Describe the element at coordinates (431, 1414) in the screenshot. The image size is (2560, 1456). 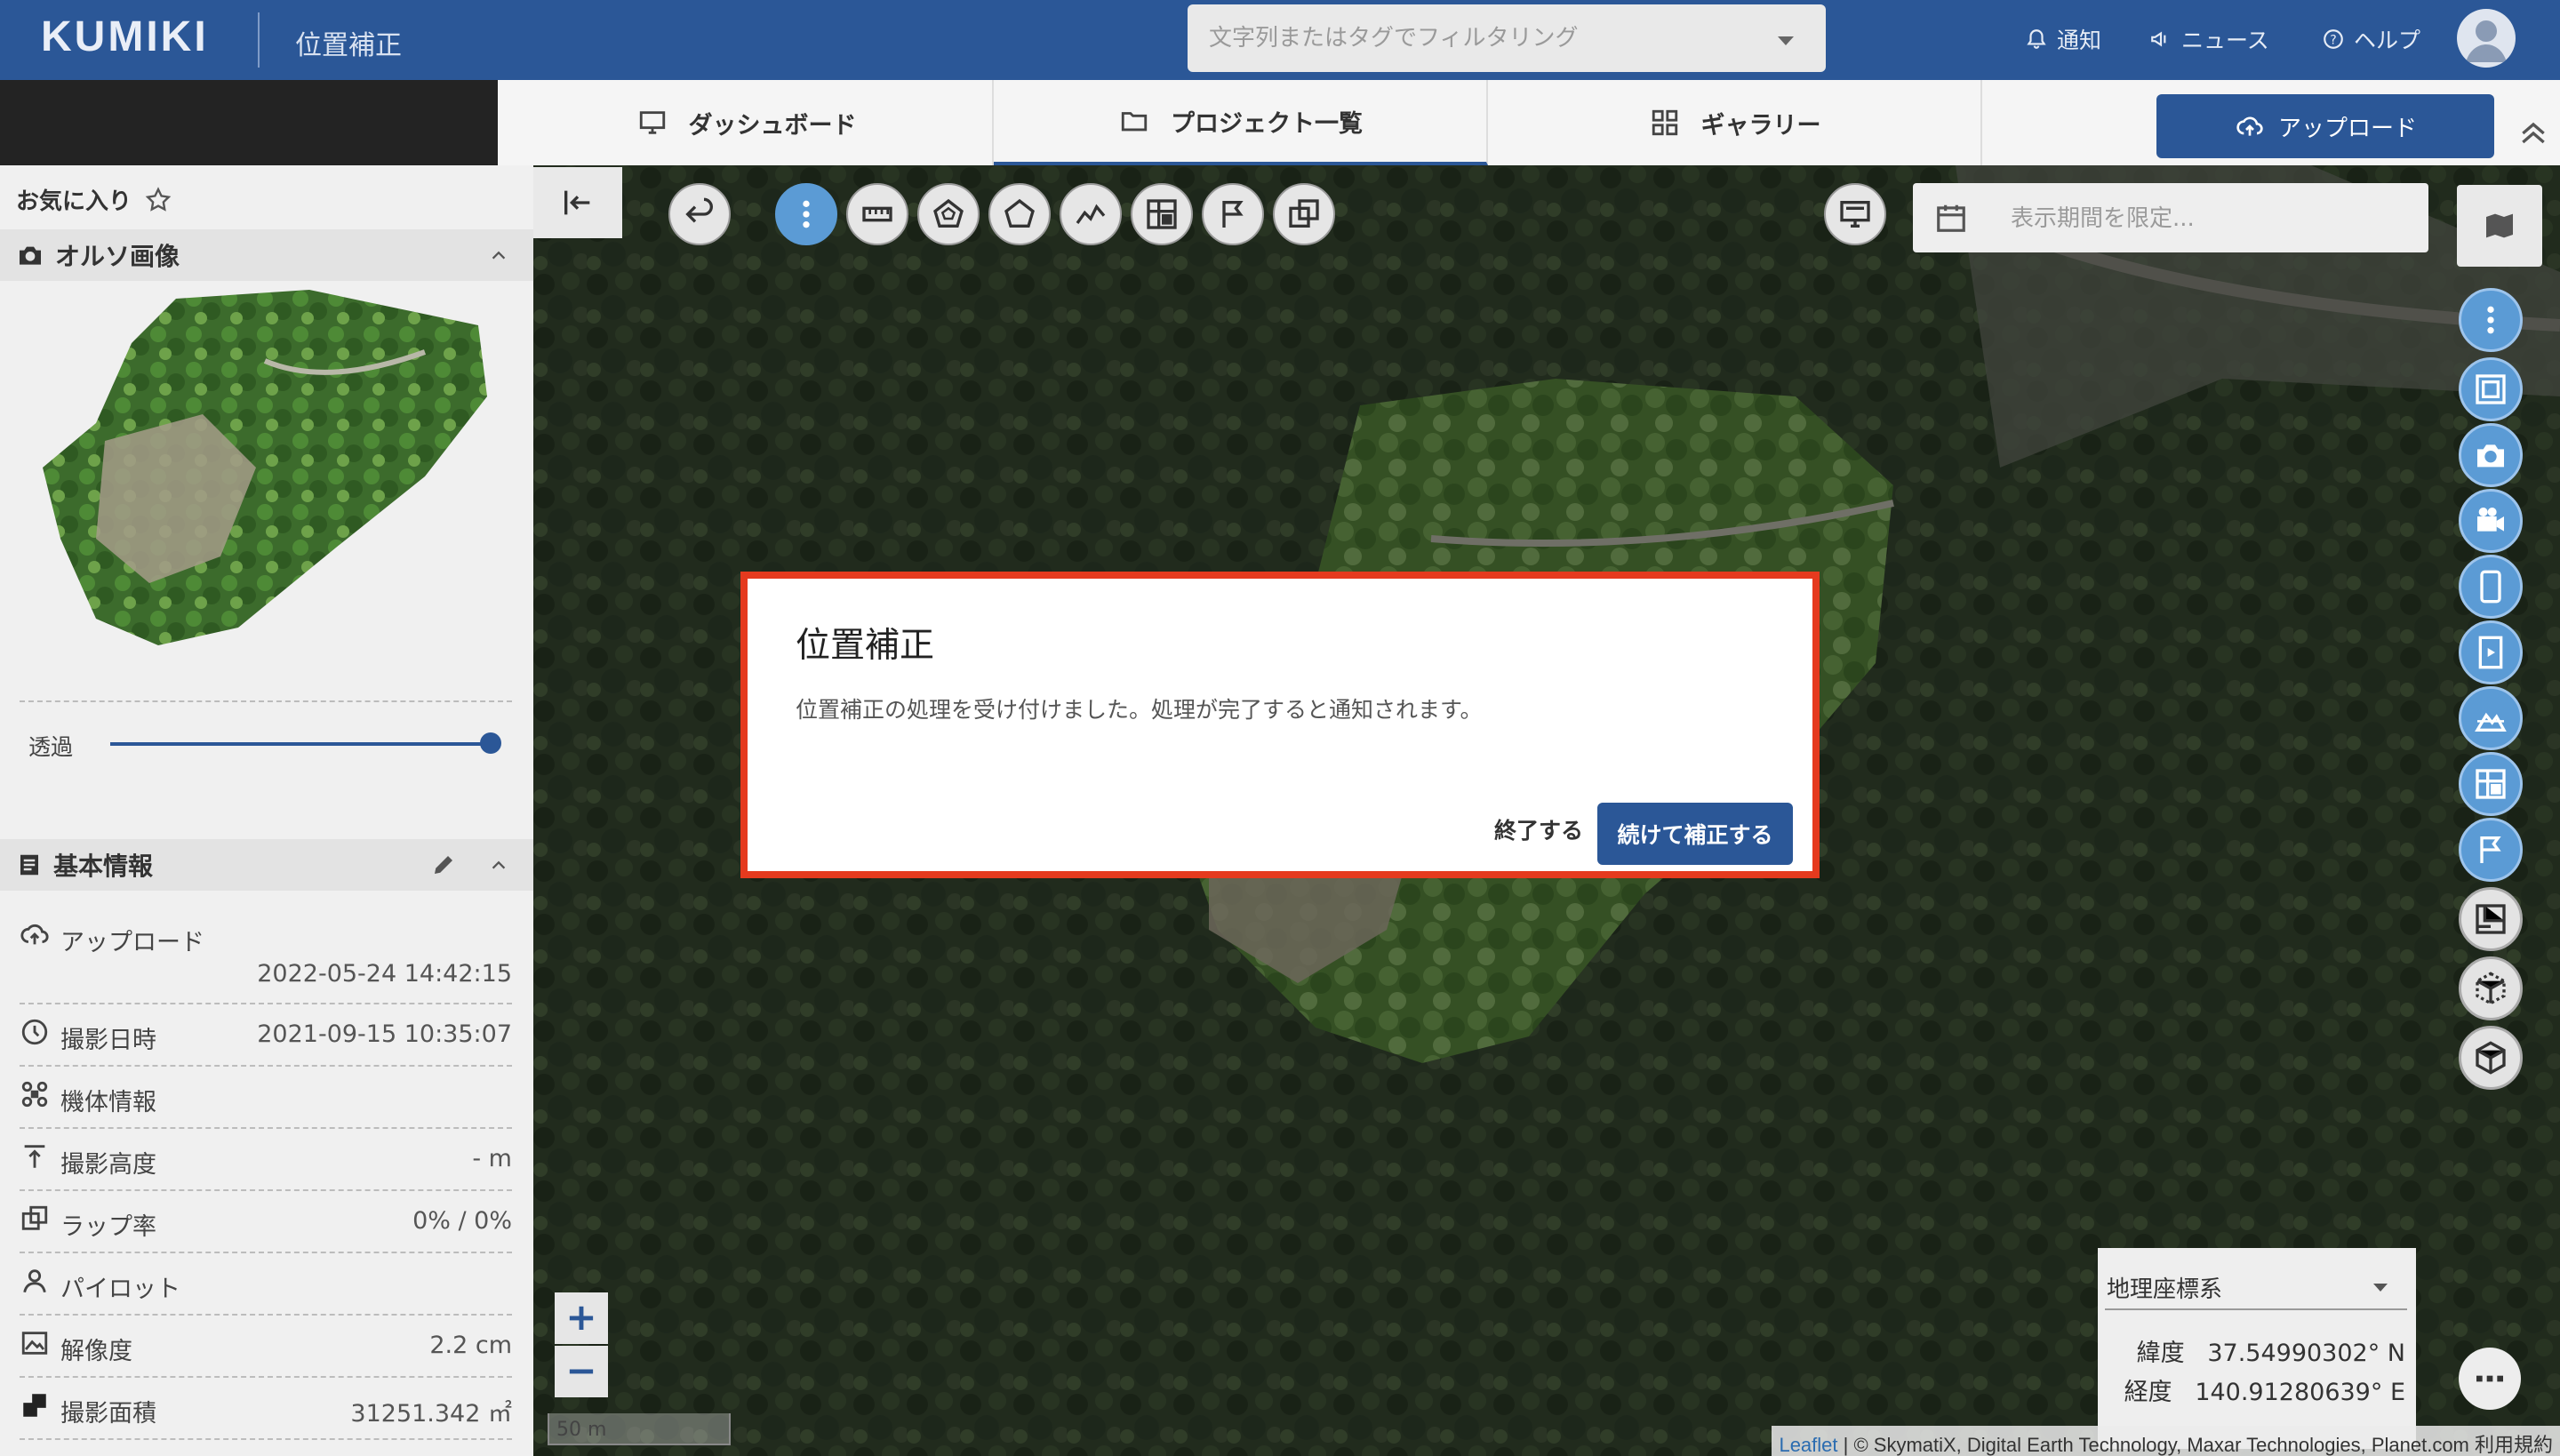
I see `info-value: 31251.342 ㎡` at that location.